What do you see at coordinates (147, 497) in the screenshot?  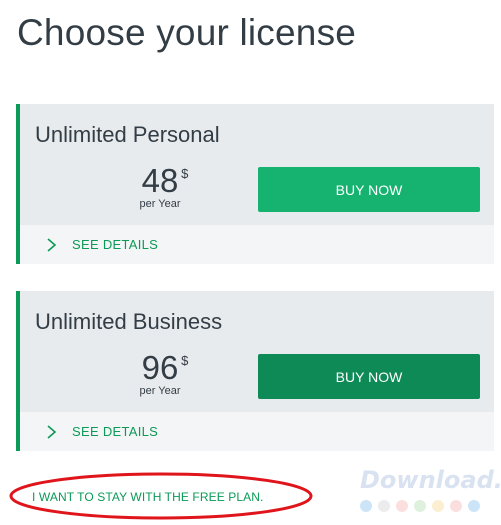 I see `stay-free-plan-link: I WANT TO STAY WITH THE FREE PLAN.` at bounding box center [147, 497].